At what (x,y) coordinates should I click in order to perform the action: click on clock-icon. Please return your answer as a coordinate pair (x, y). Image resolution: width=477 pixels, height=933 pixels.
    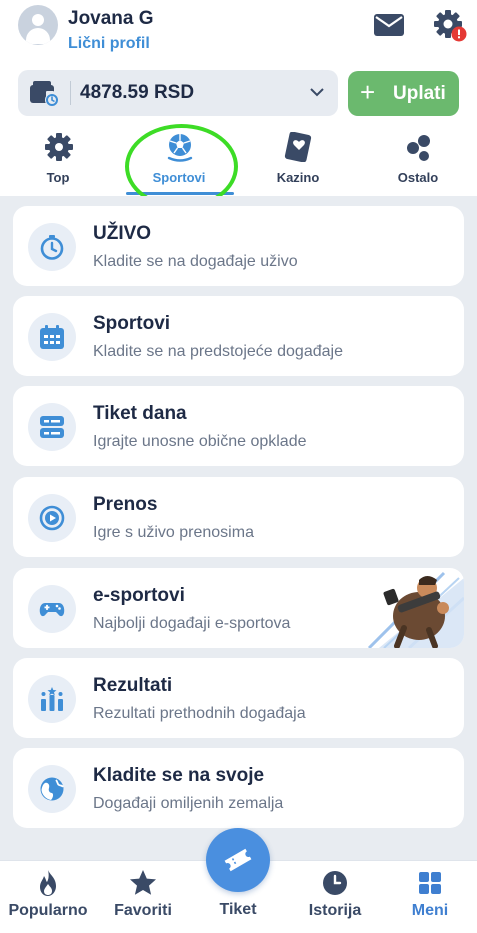
    Looking at the image, I should click on (335, 883).